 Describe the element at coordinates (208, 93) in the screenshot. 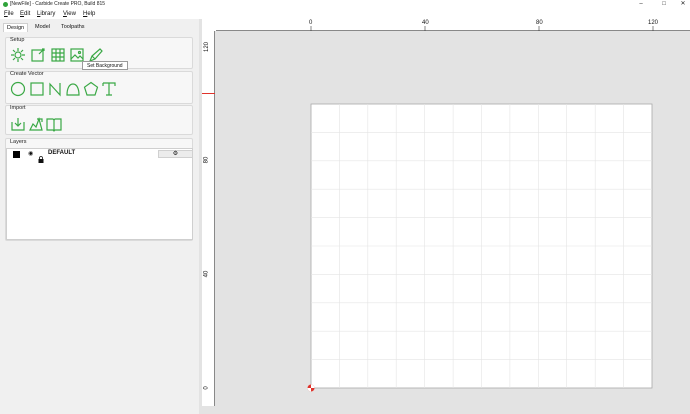

I see `cursor-position-marker` at that location.